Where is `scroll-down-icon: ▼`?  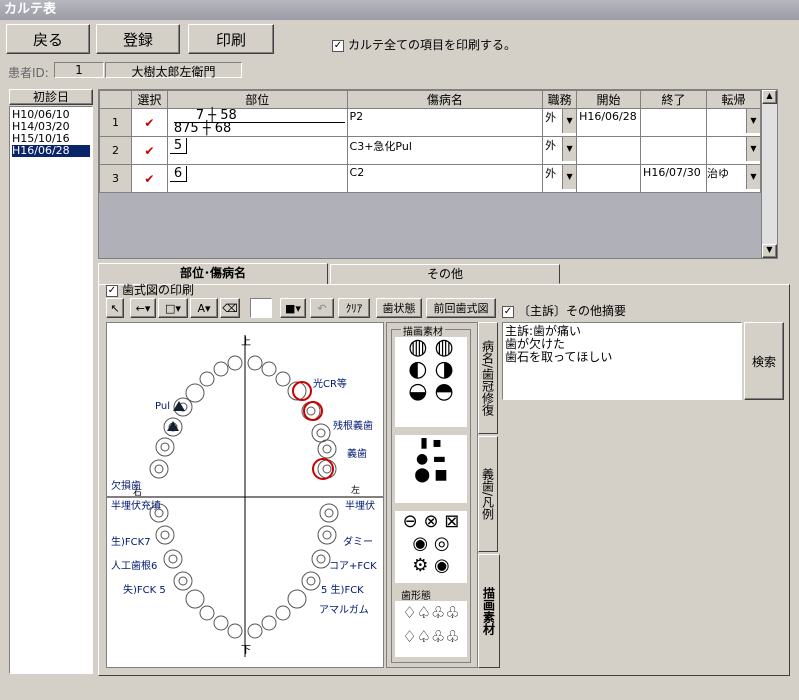 scroll-down-icon: ▼ is located at coordinates (769, 251).